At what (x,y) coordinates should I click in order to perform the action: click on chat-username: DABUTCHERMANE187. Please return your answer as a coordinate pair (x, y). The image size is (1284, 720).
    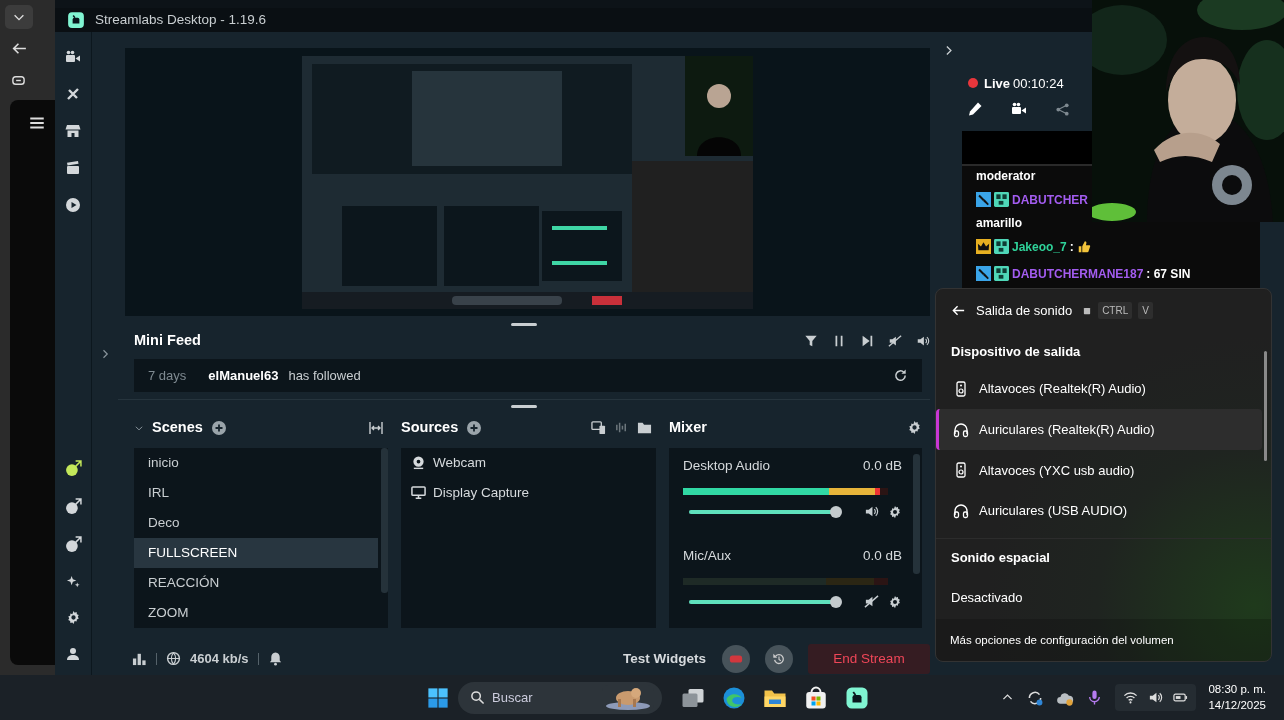
    Looking at the image, I should click on (1078, 273).